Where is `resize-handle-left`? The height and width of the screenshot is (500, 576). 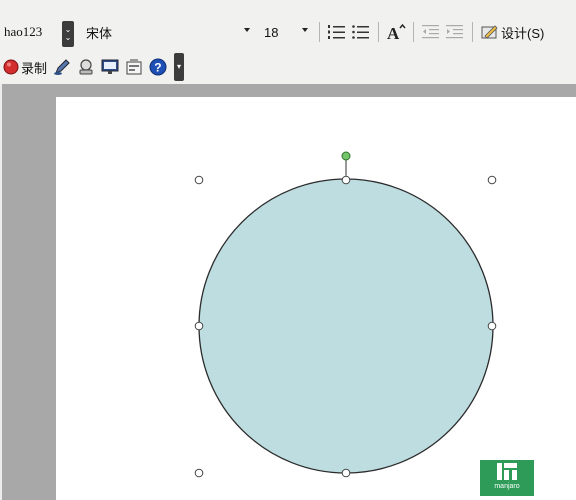 resize-handle-left is located at coordinates (199, 326).